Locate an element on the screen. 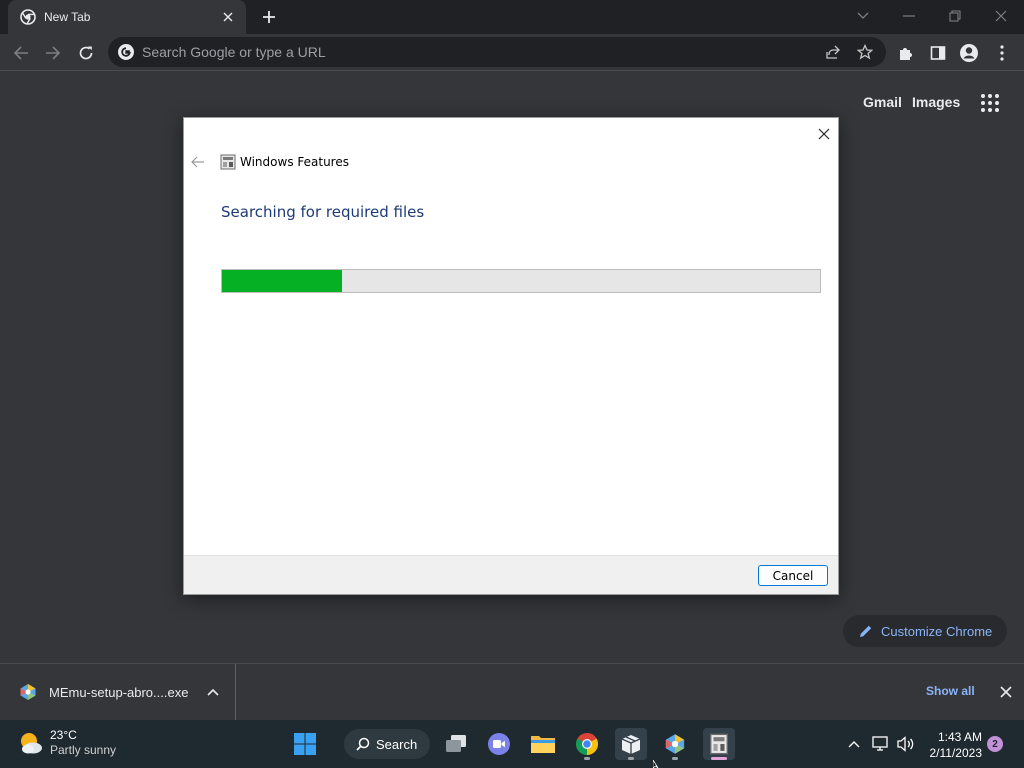  restore-icon is located at coordinates (955, 16).